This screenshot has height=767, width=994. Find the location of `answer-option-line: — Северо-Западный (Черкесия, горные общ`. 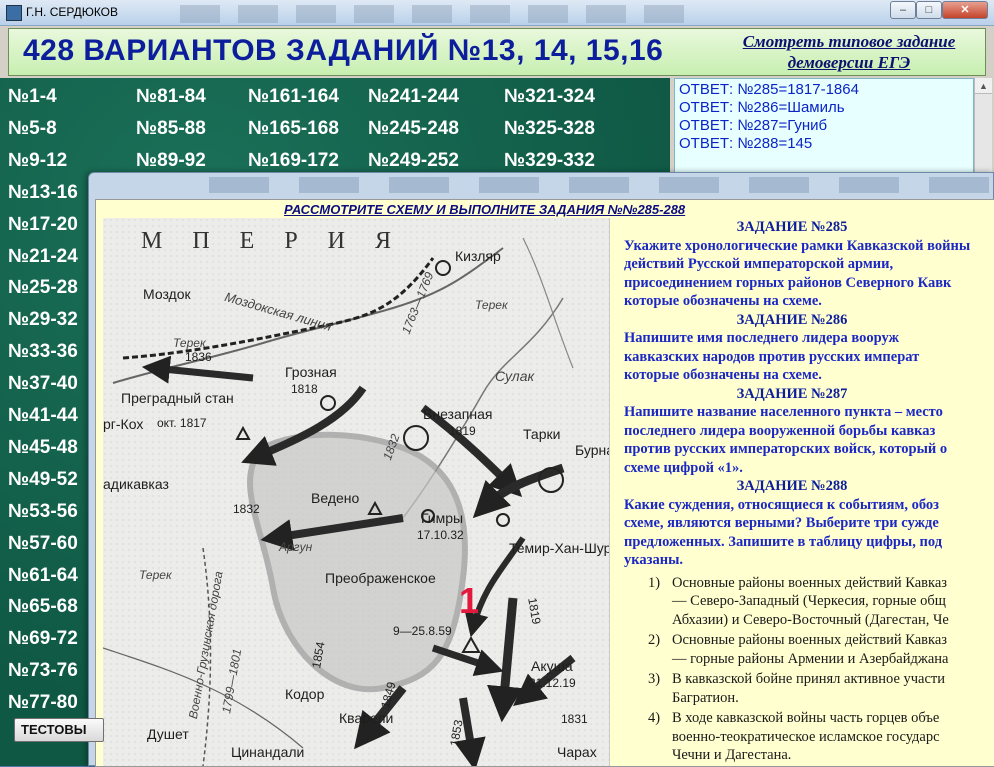

answer-option-line: — Северо-Западный (Черкесия, горные общ is located at coordinates (809, 601).